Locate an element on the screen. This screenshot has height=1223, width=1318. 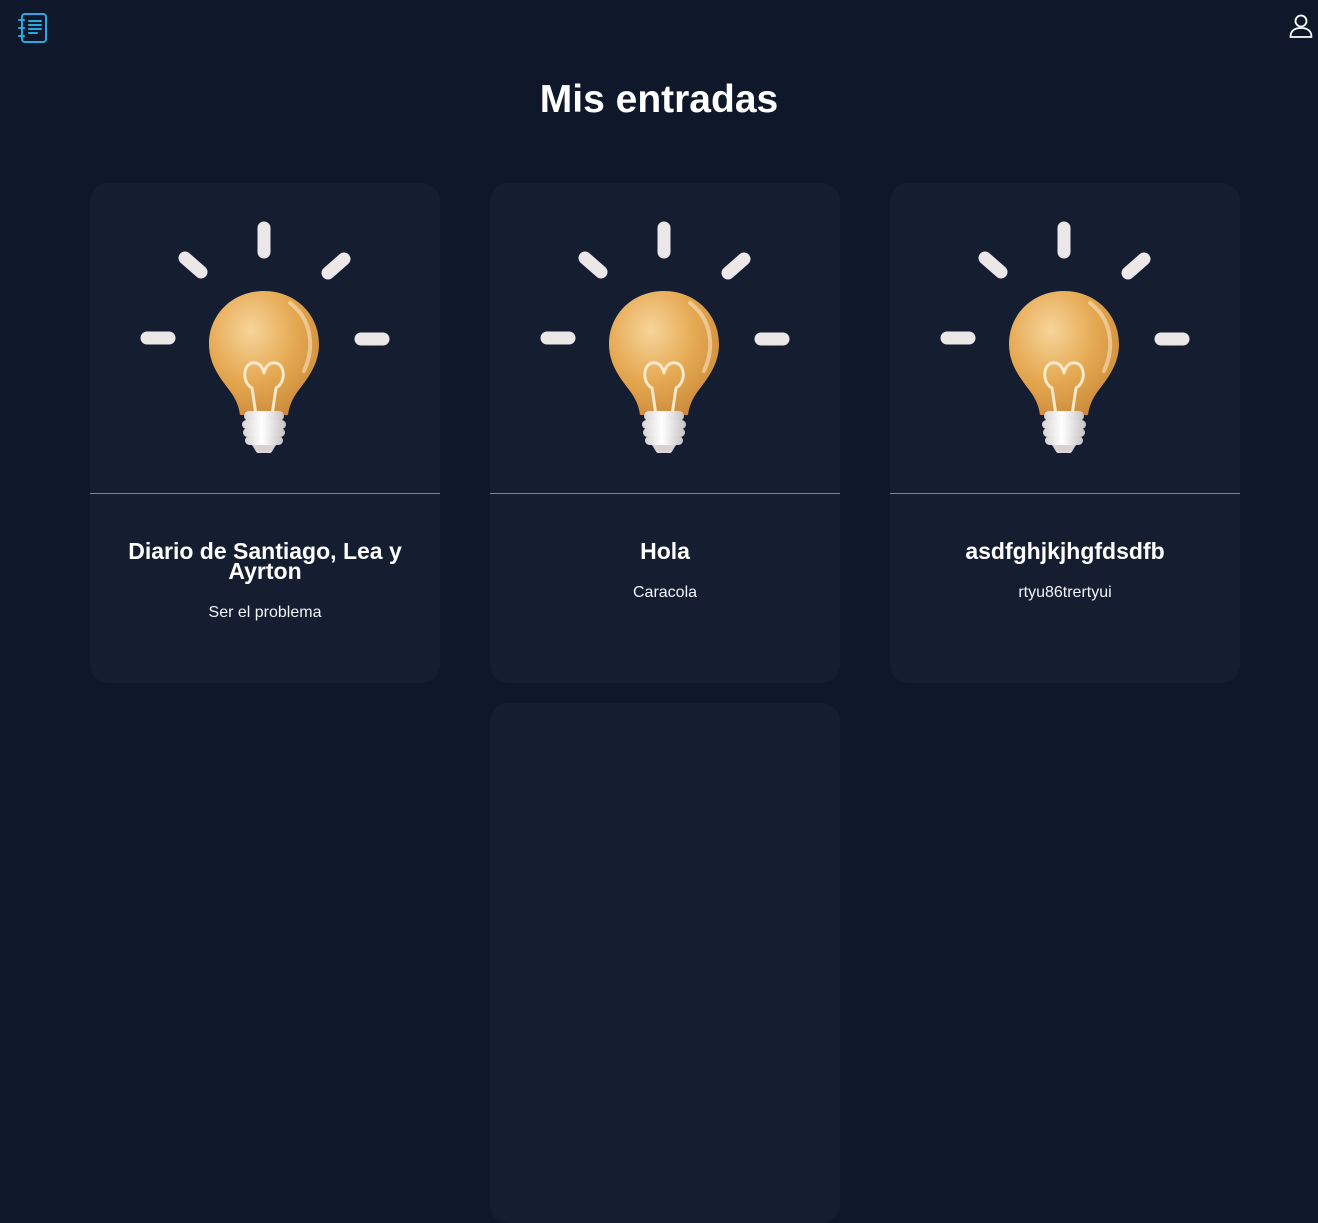
entry-title: Hola is located at coordinates (665, 551).